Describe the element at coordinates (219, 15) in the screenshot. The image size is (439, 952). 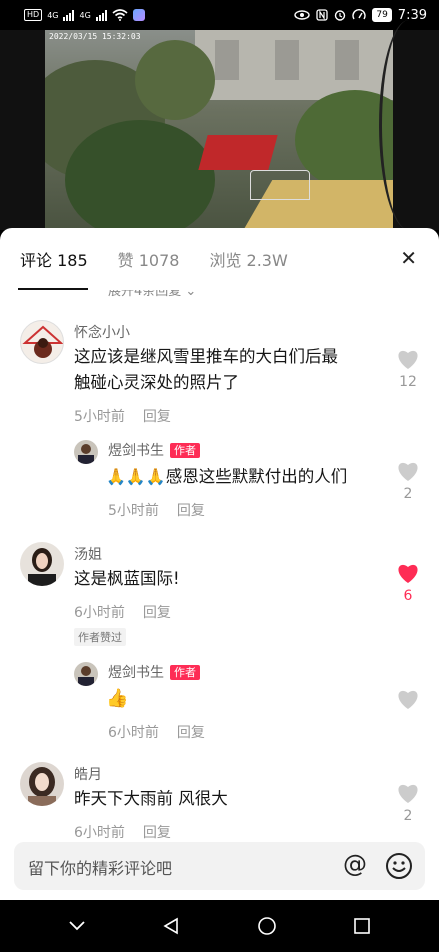
I see `status-bar: HD 4G 4G 79 7:39` at that location.